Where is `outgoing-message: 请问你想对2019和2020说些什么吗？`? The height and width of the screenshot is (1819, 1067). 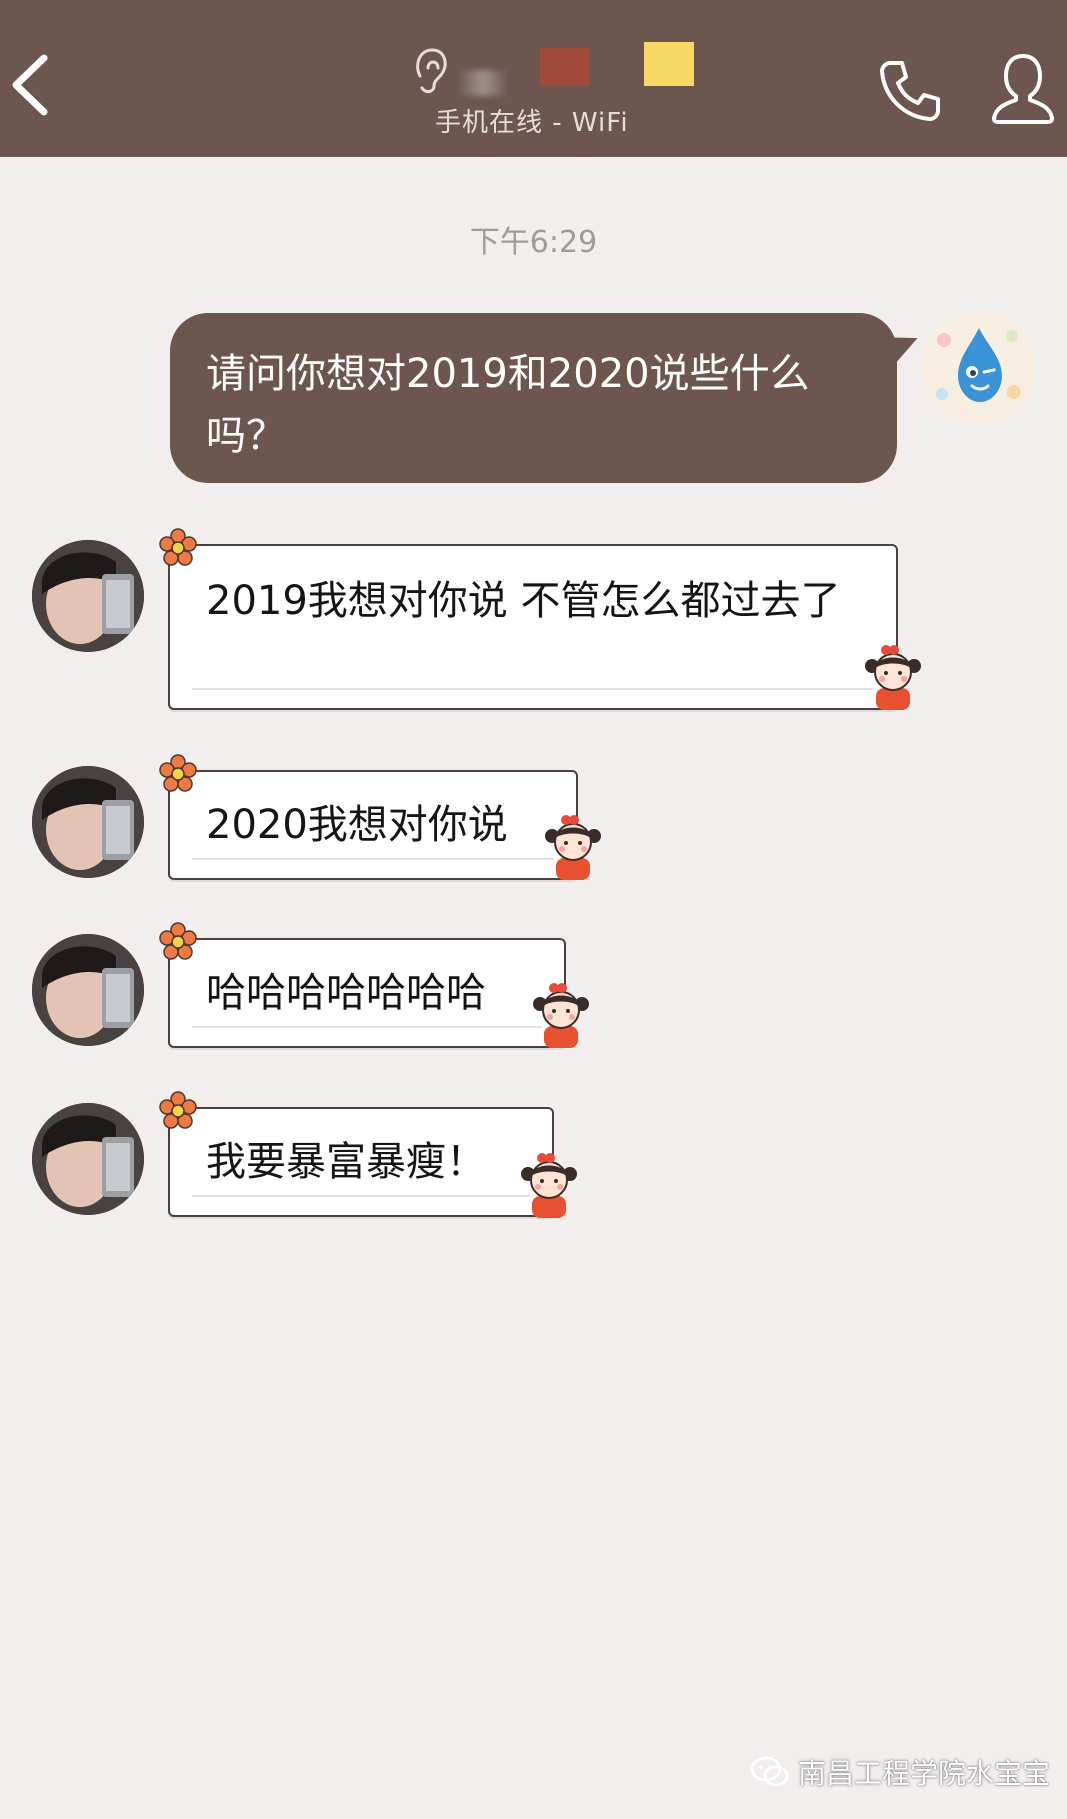
outgoing-message: 请问你想对2019和2020说些什么吗？ is located at coordinates (533, 398).